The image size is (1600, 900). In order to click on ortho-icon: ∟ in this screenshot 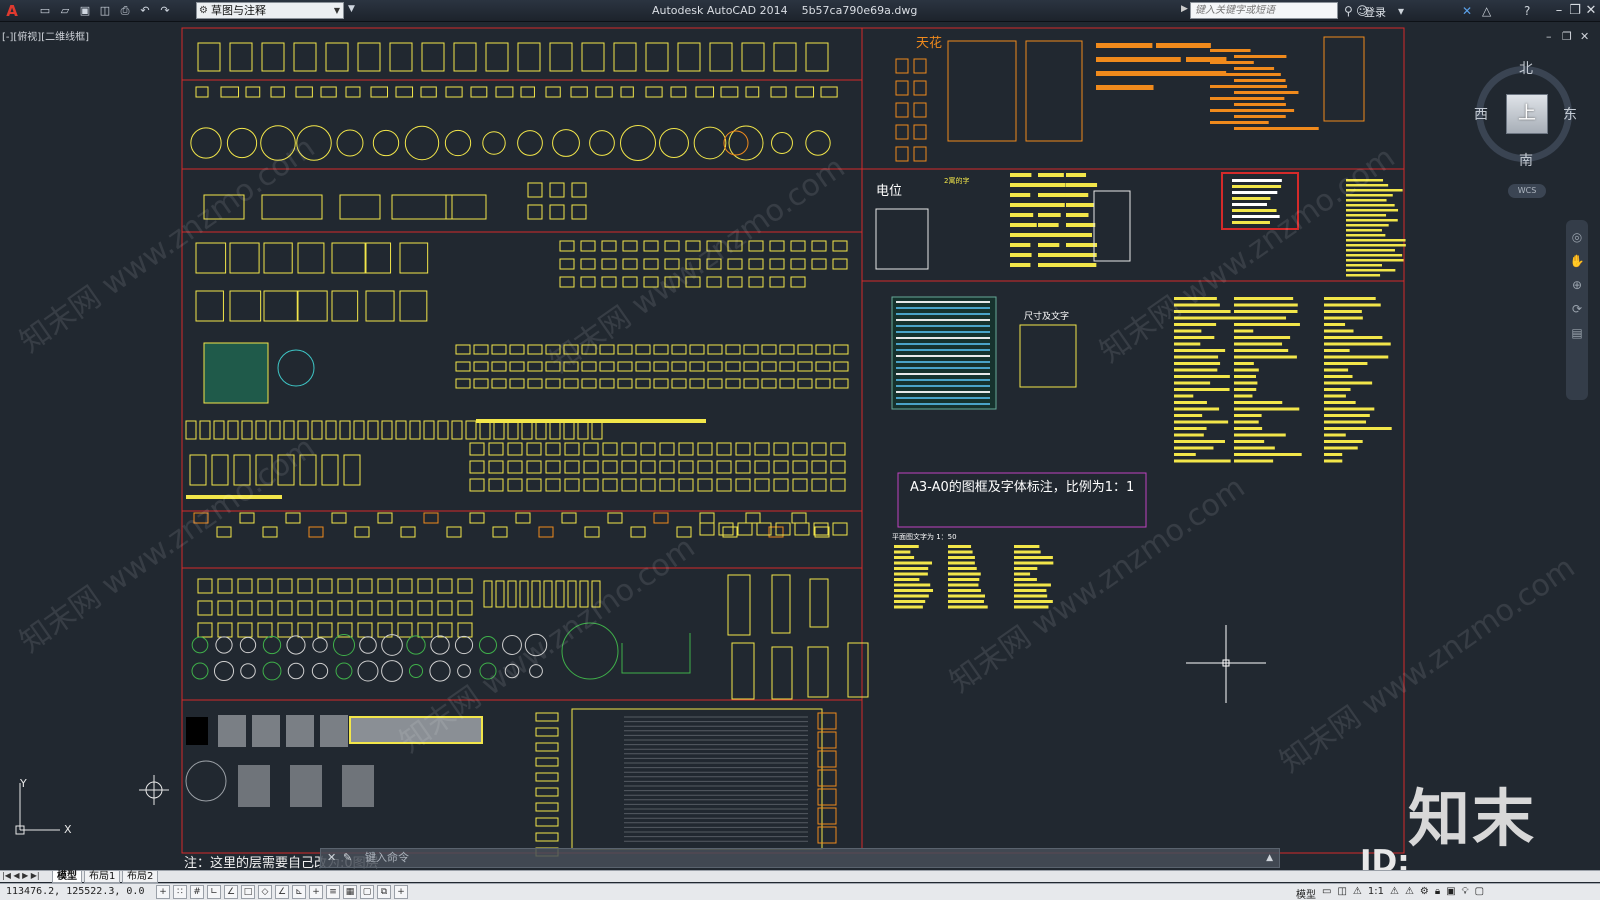, I will do `click(214, 892)`.